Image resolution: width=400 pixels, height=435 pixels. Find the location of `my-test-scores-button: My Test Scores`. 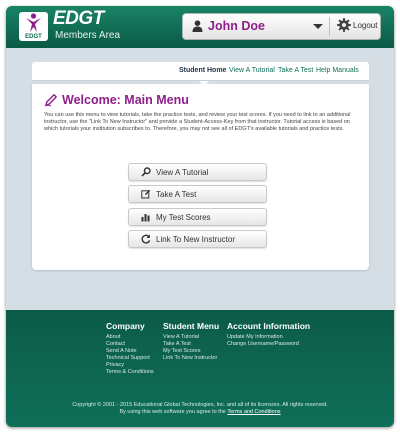

my-test-scores-button: My Test Scores is located at coordinates (197, 217).